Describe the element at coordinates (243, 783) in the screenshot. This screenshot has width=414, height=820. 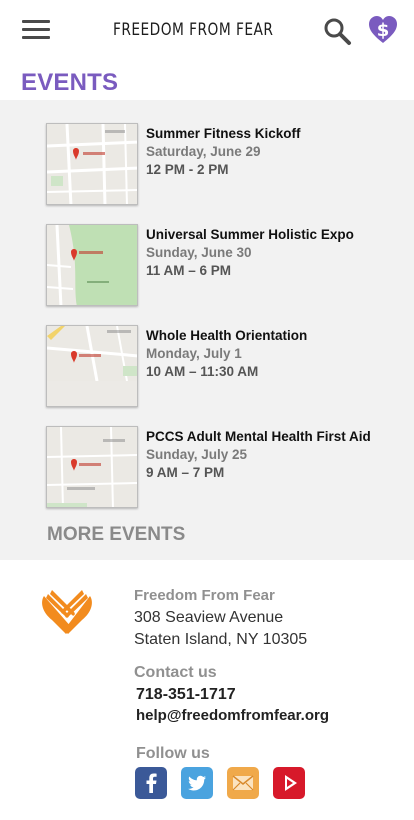
I see `email-icon` at that location.